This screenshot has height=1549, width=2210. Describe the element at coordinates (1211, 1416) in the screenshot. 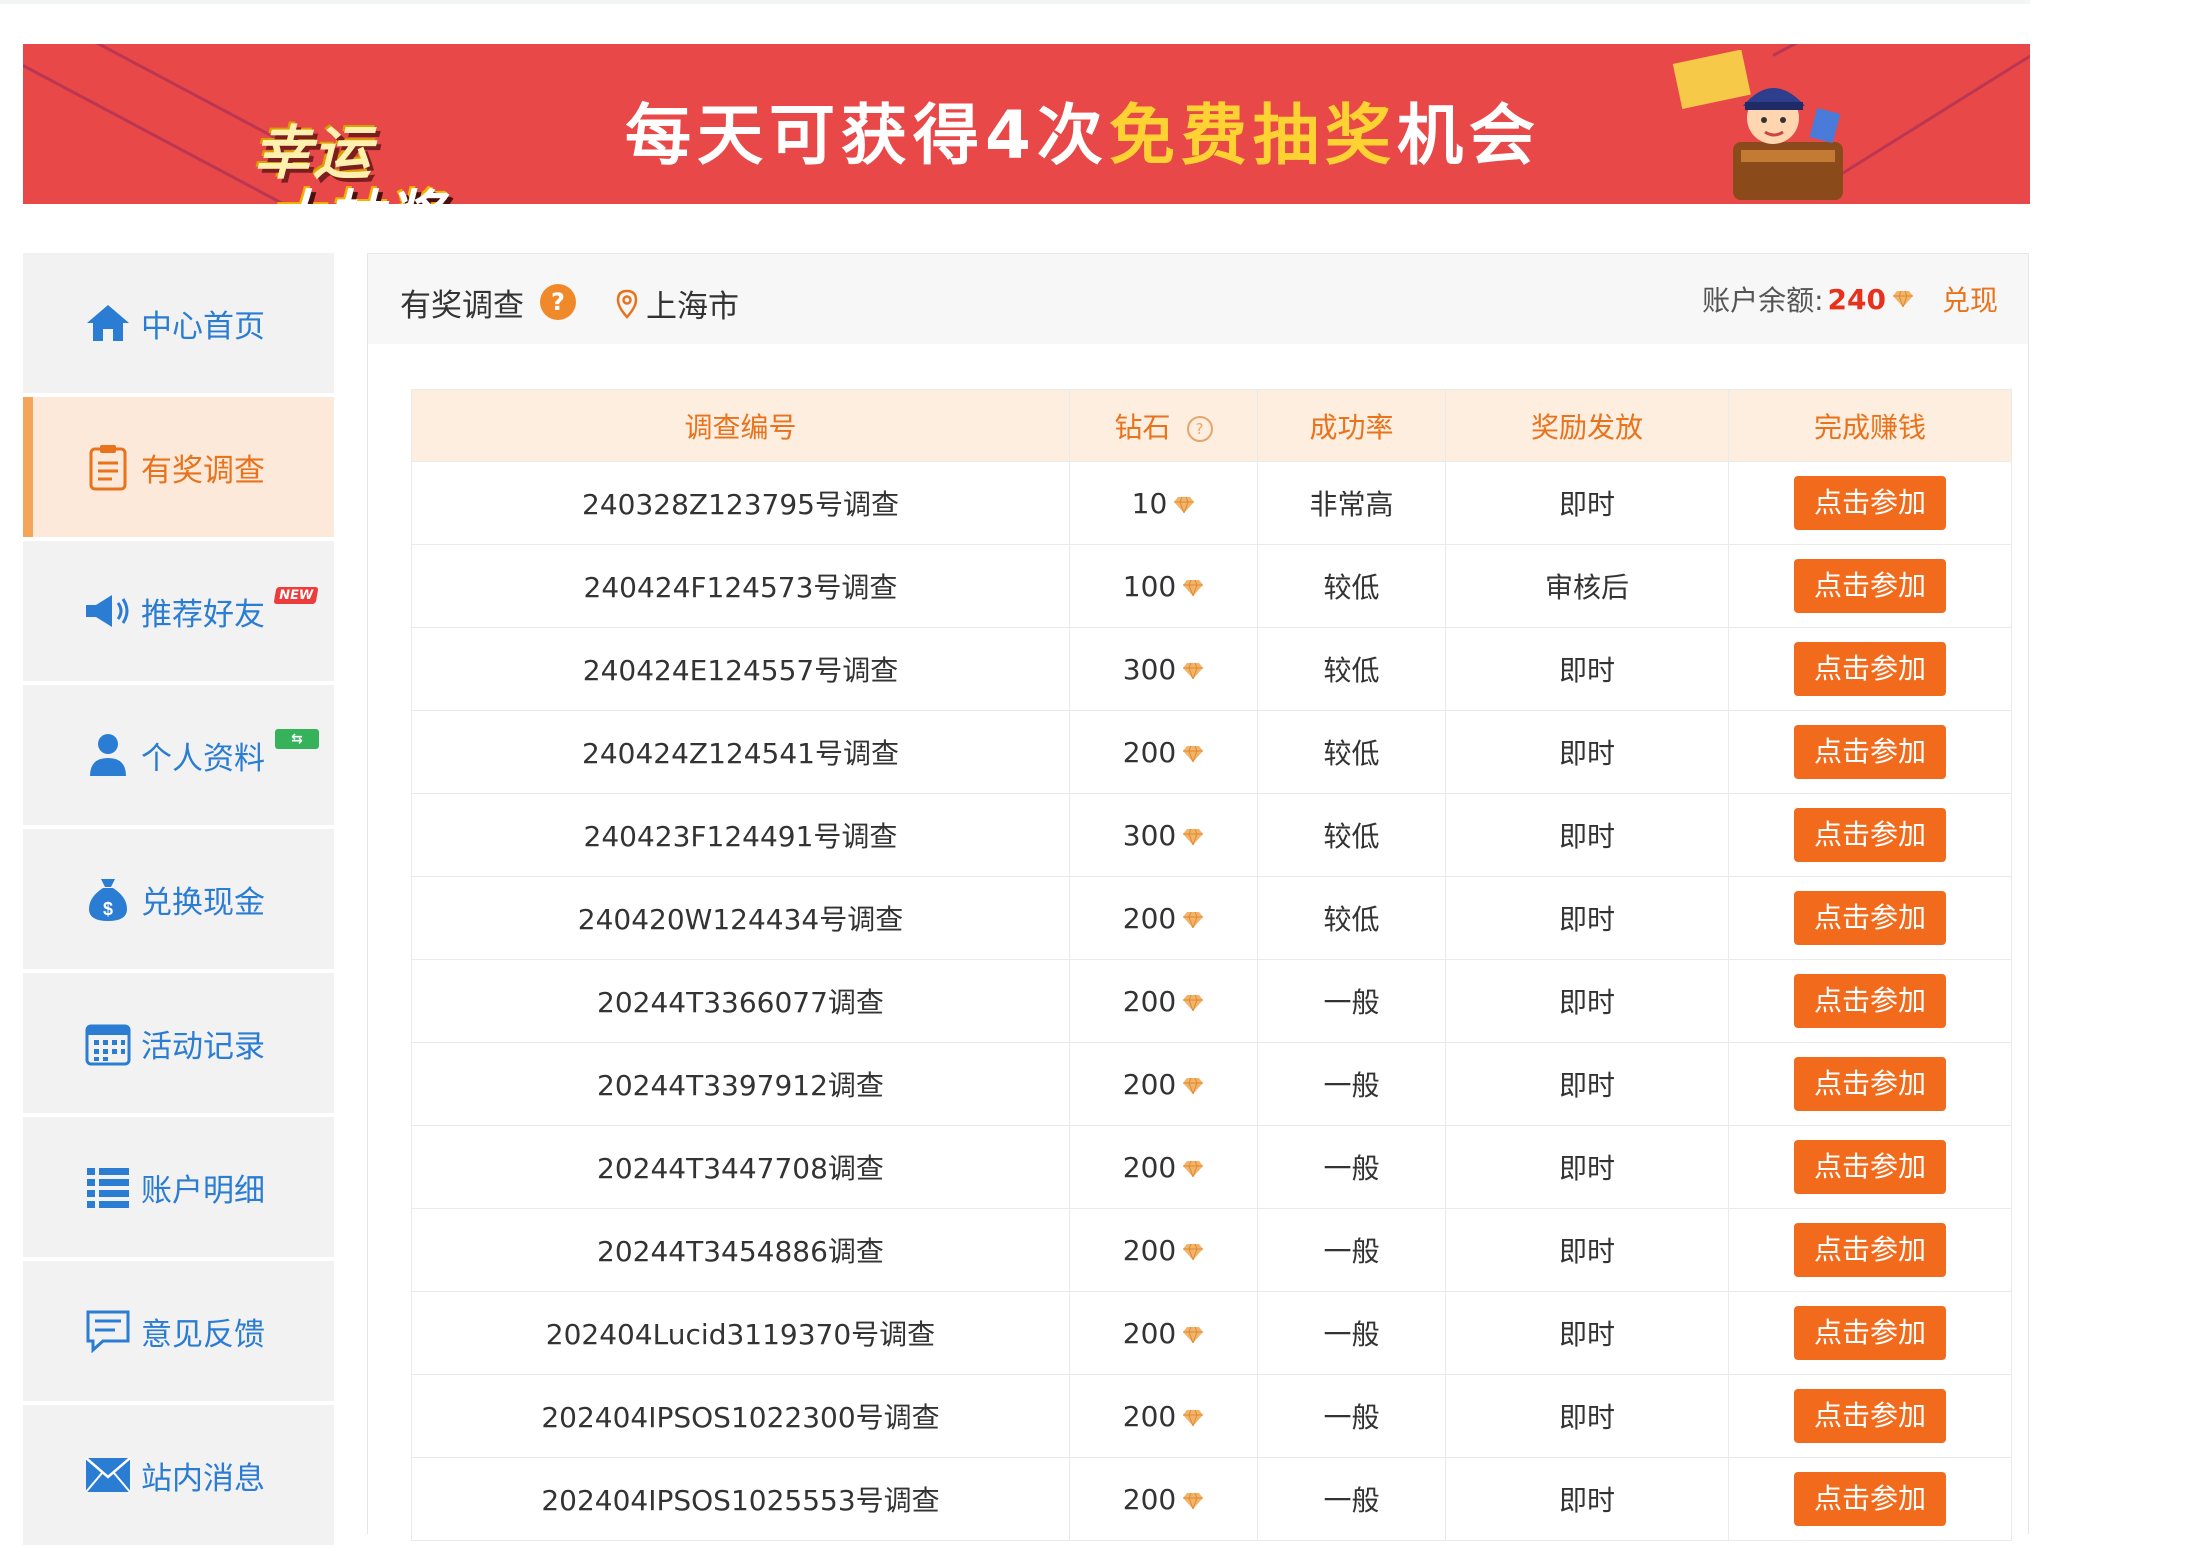

I see `table-row: 202404IPSOS1022300号调查 200 一般 即时 点击参加` at that location.